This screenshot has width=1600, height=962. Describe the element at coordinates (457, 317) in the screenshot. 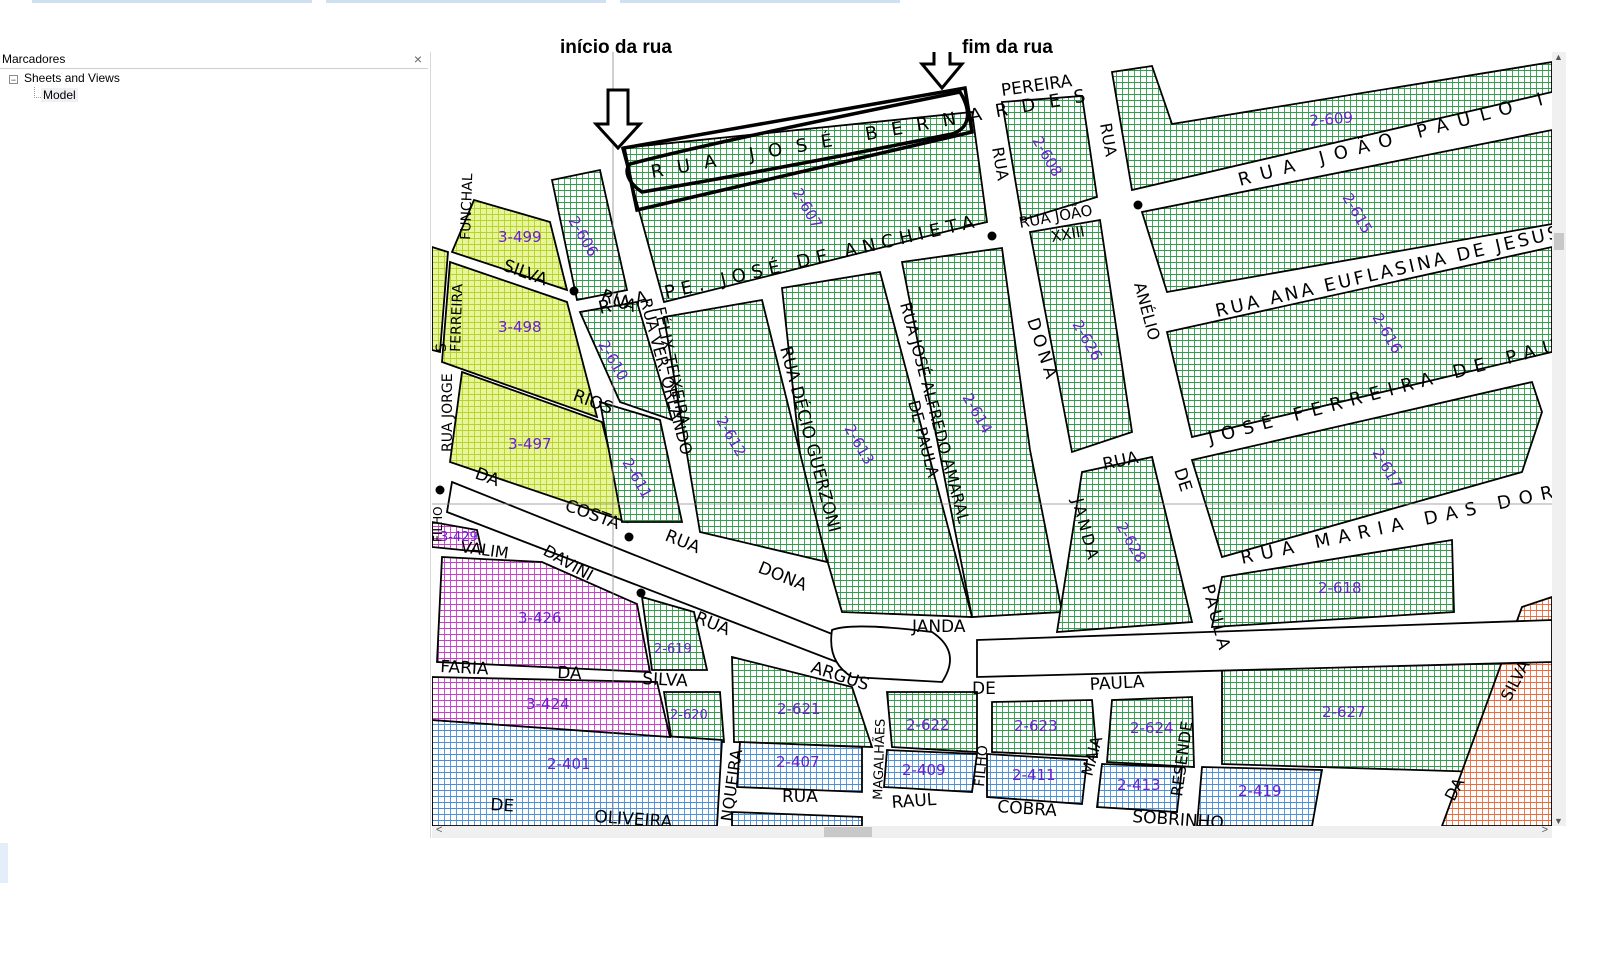

I see `street-ferreira: FERREIRA` at that location.